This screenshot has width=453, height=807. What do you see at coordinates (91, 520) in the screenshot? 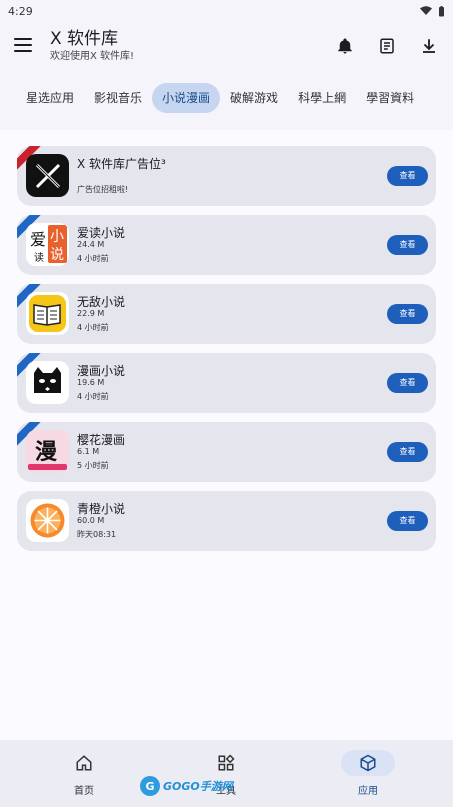
I see `app-size: 60.0 M` at bounding box center [91, 520].